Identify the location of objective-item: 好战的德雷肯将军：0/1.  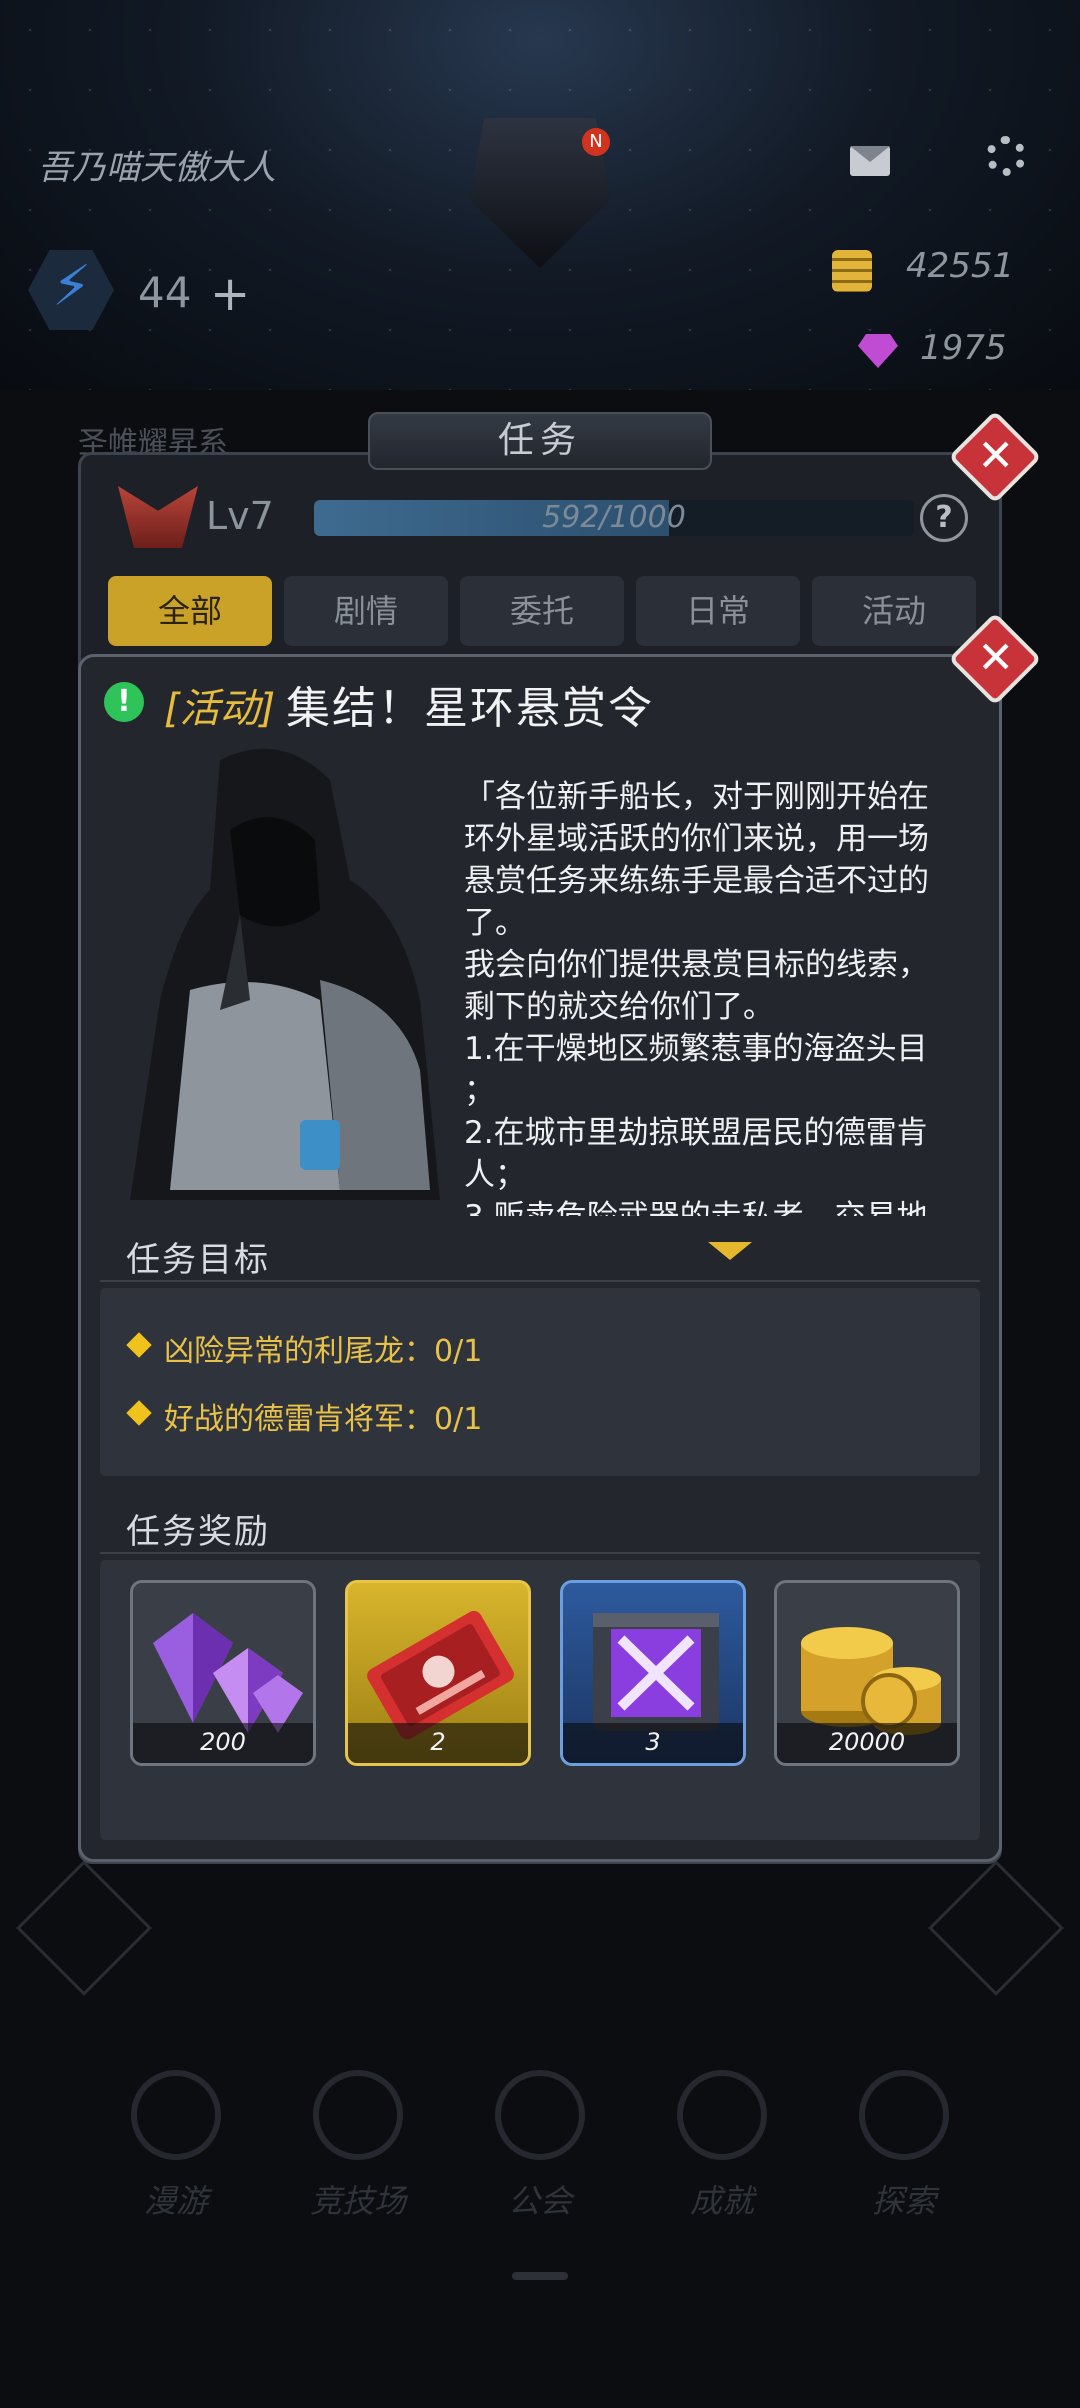
(304, 1416).